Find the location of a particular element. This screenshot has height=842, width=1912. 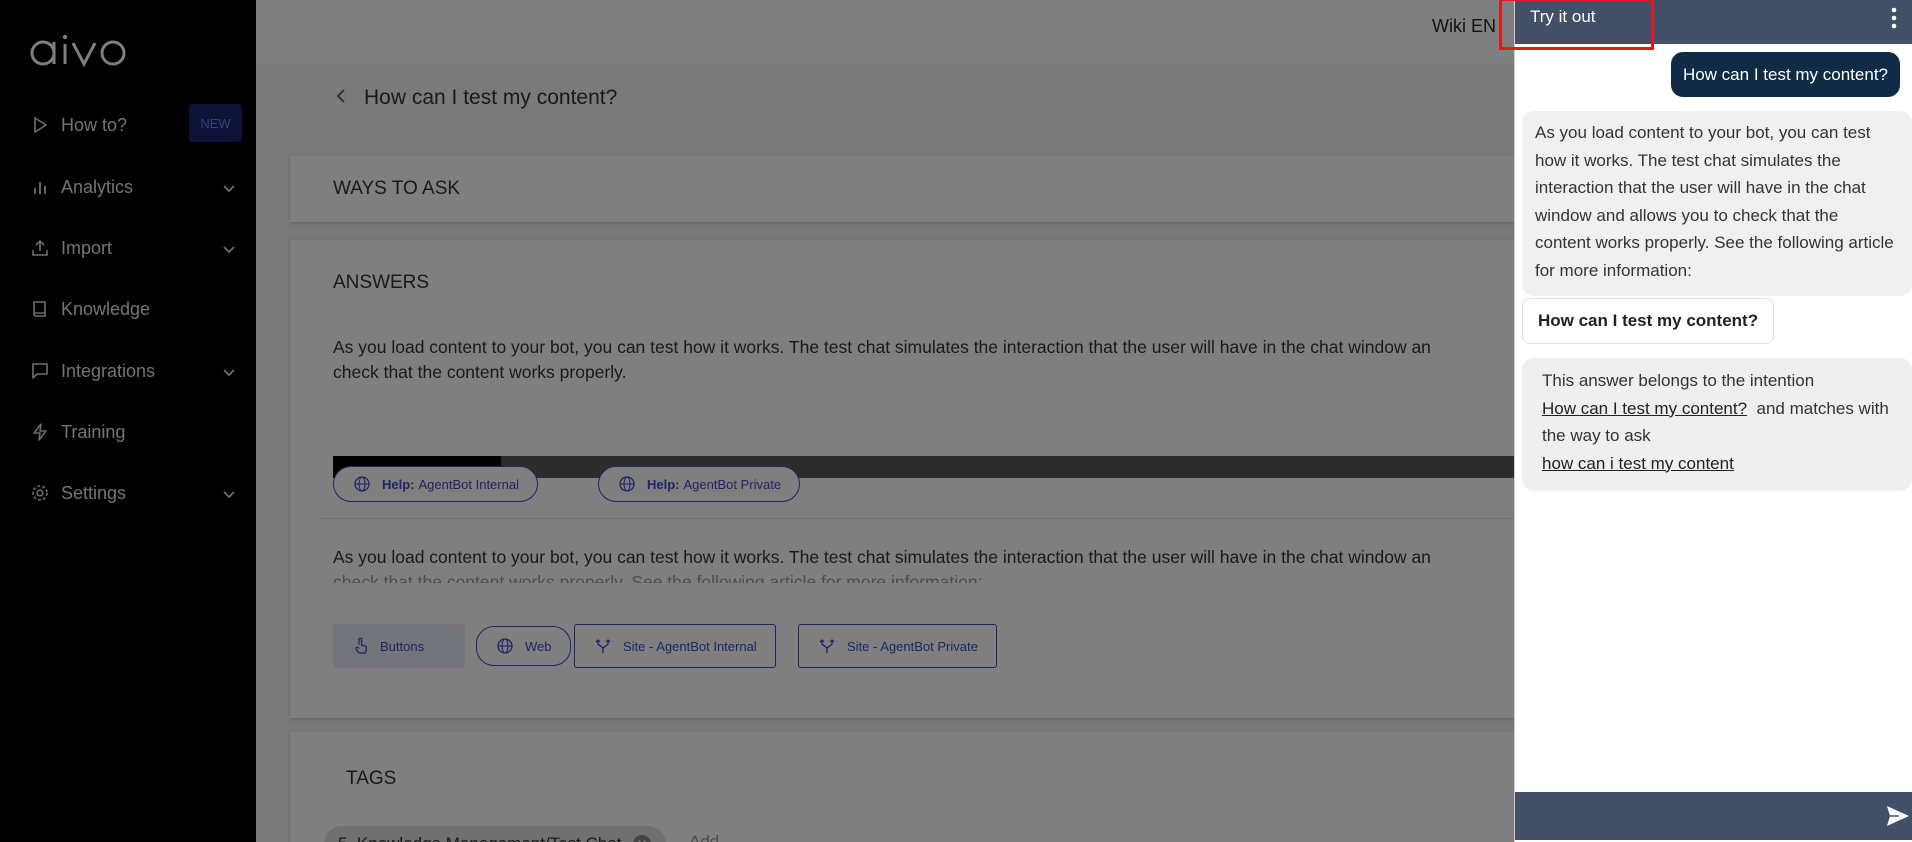

chat-header: Try it out is located at coordinates (1705, 25).